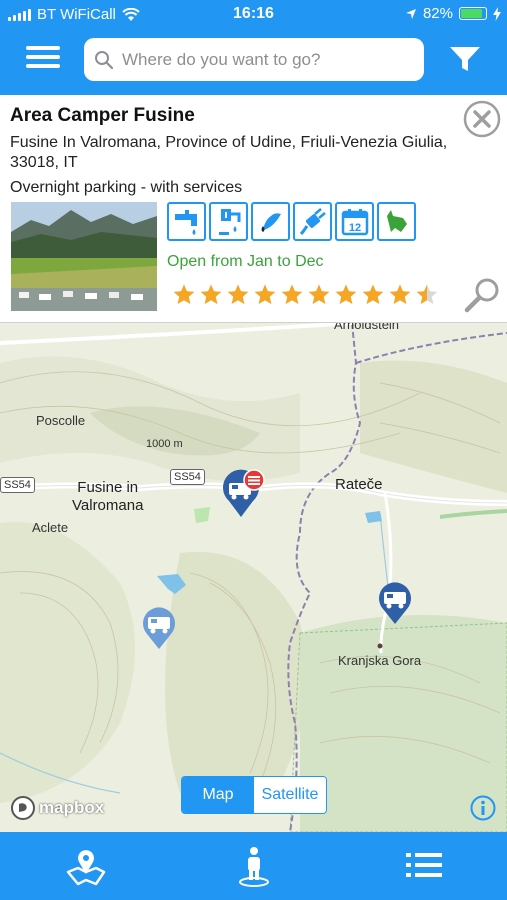 The height and width of the screenshot is (900, 507). I want to click on search-icon, so click(104, 59).